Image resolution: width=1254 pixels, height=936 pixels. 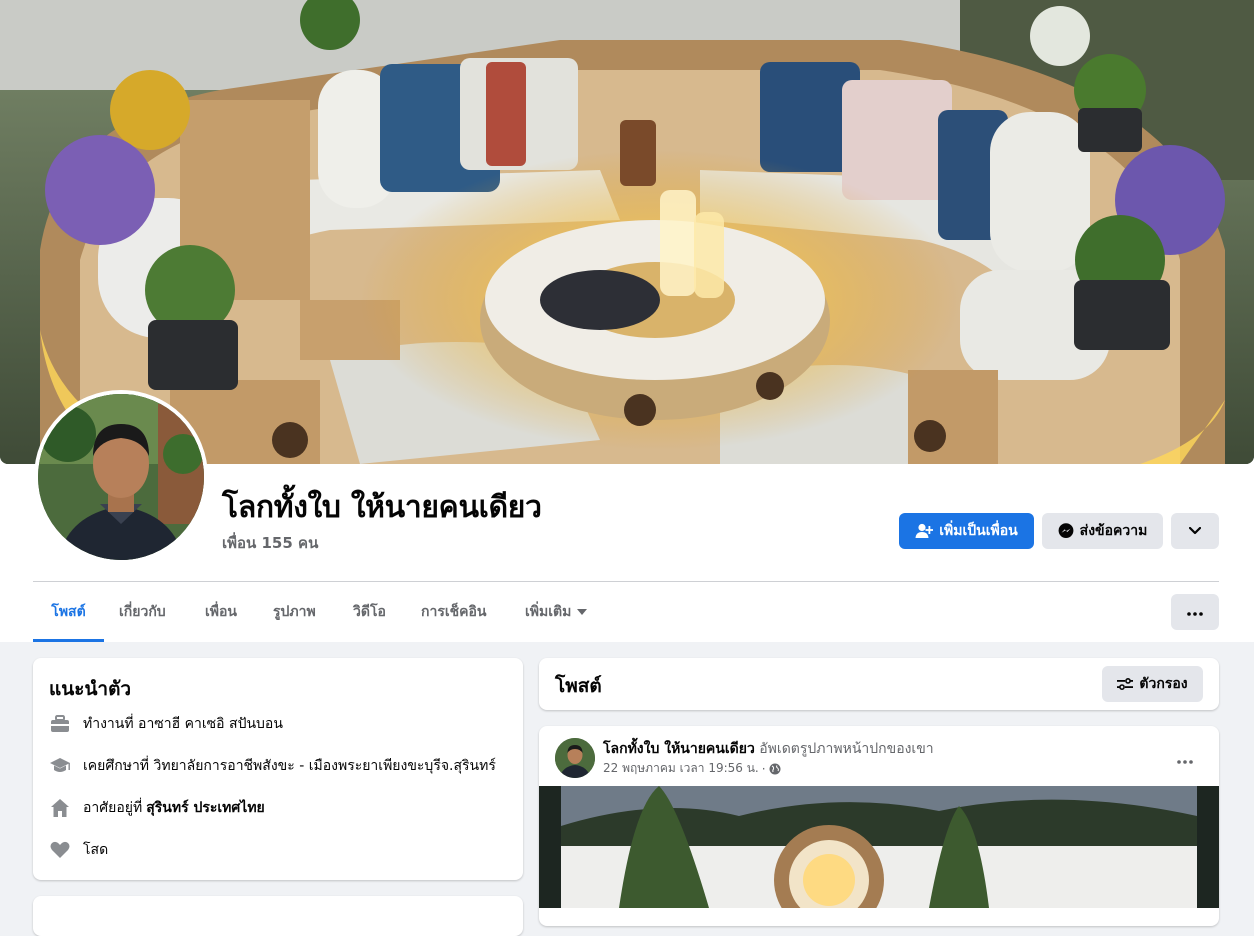 I want to click on tab-friends: เพื่อน, so click(x=221, y=612).